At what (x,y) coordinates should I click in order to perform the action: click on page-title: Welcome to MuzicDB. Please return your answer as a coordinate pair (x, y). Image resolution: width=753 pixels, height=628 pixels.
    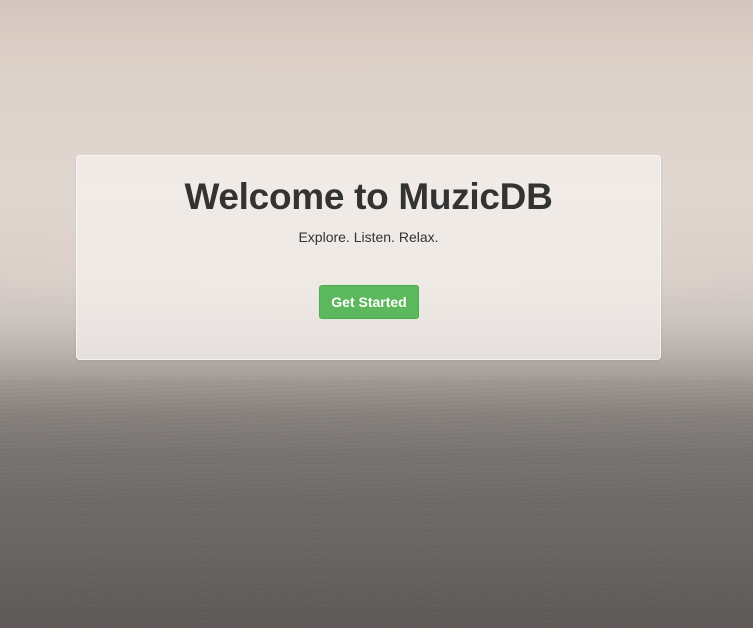
    Looking at the image, I should click on (368, 196).